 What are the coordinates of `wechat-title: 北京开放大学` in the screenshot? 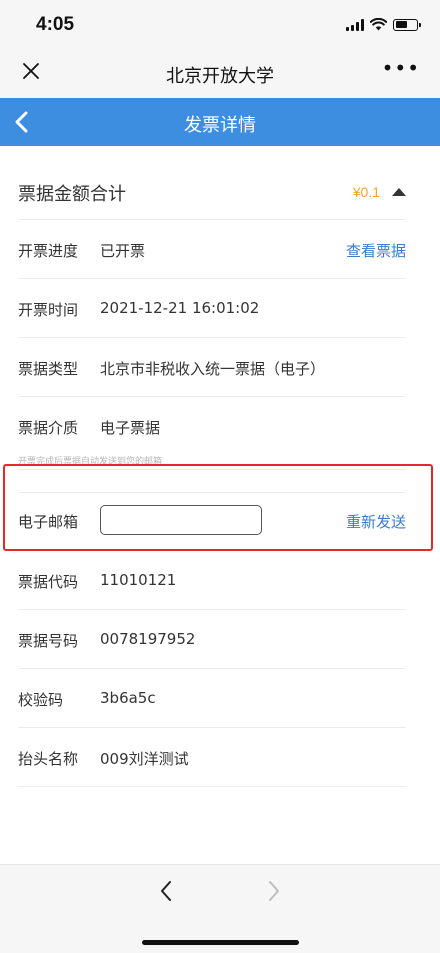 It's located at (220, 76).